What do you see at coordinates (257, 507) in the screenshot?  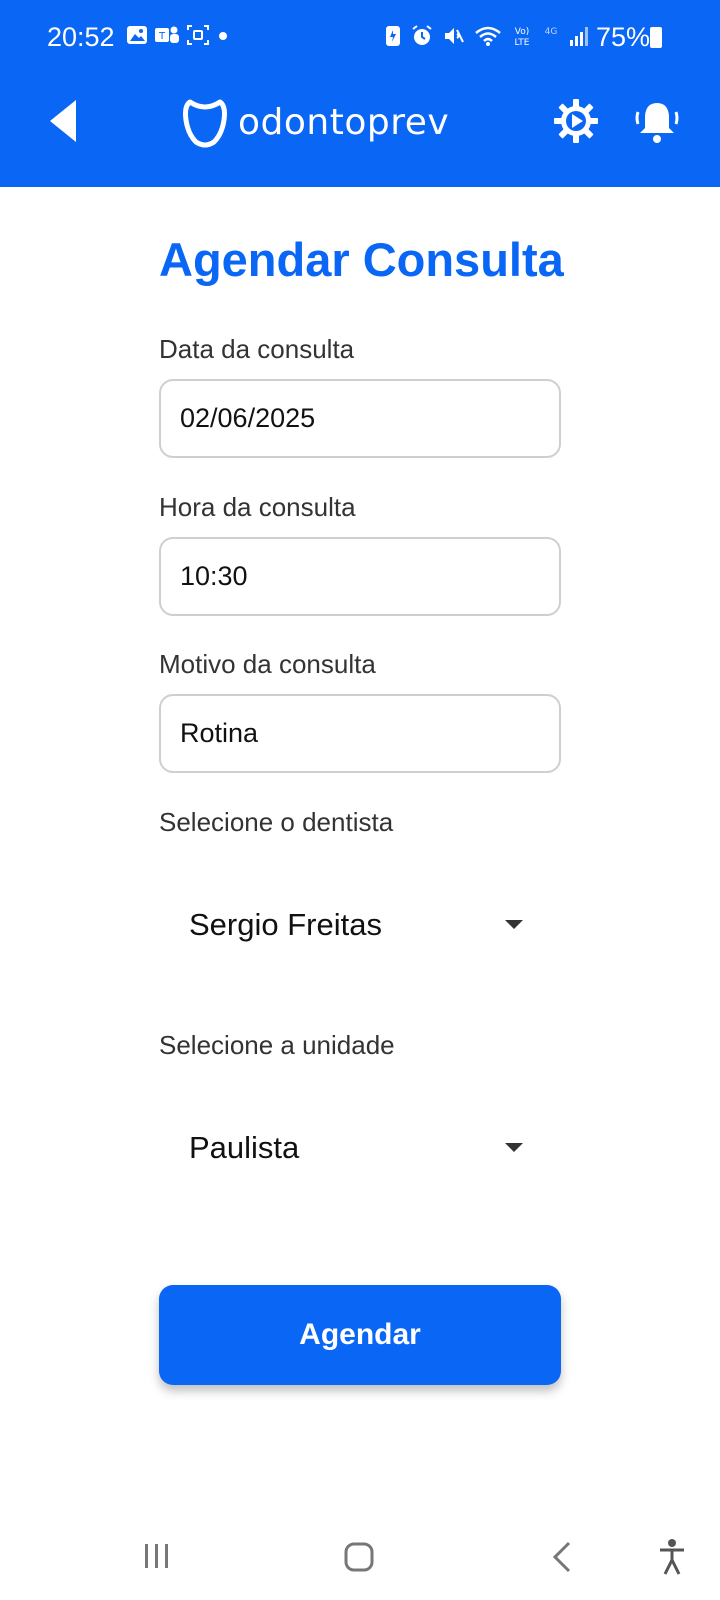 I see `time-label: Hora da consulta` at bounding box center [257, 507].